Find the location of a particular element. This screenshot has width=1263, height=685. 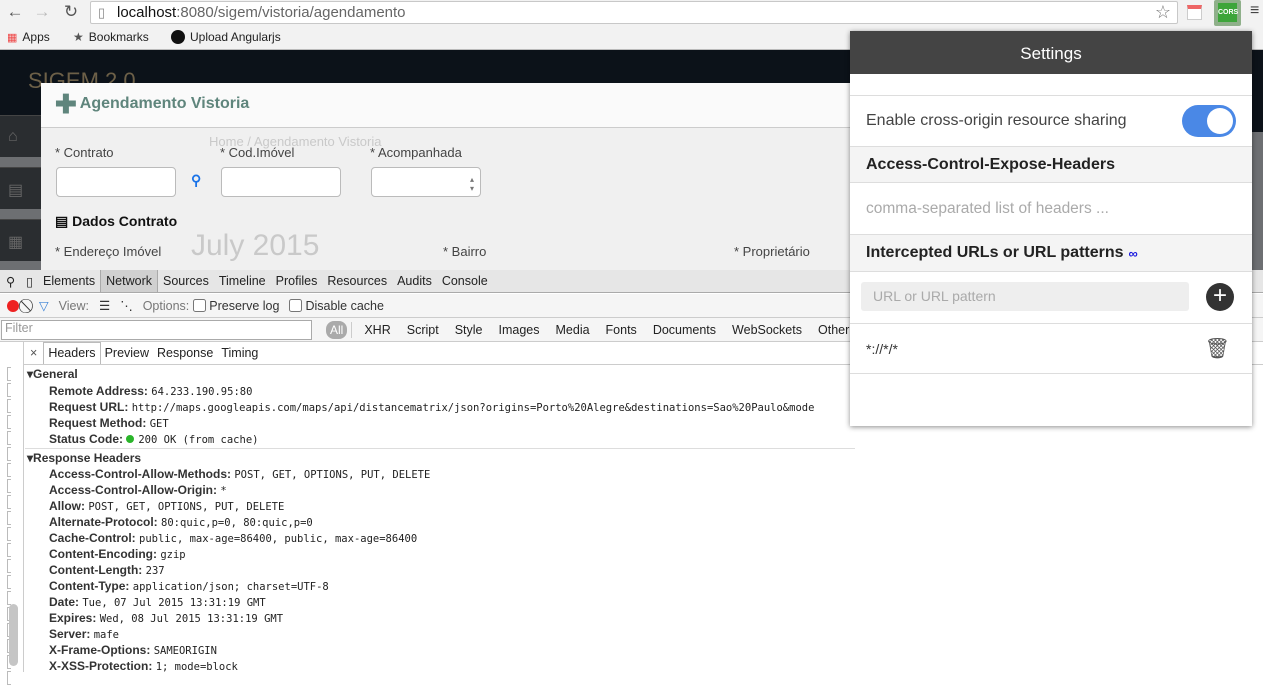

reload-icon: ↻ is located at coordinates (71, 12).